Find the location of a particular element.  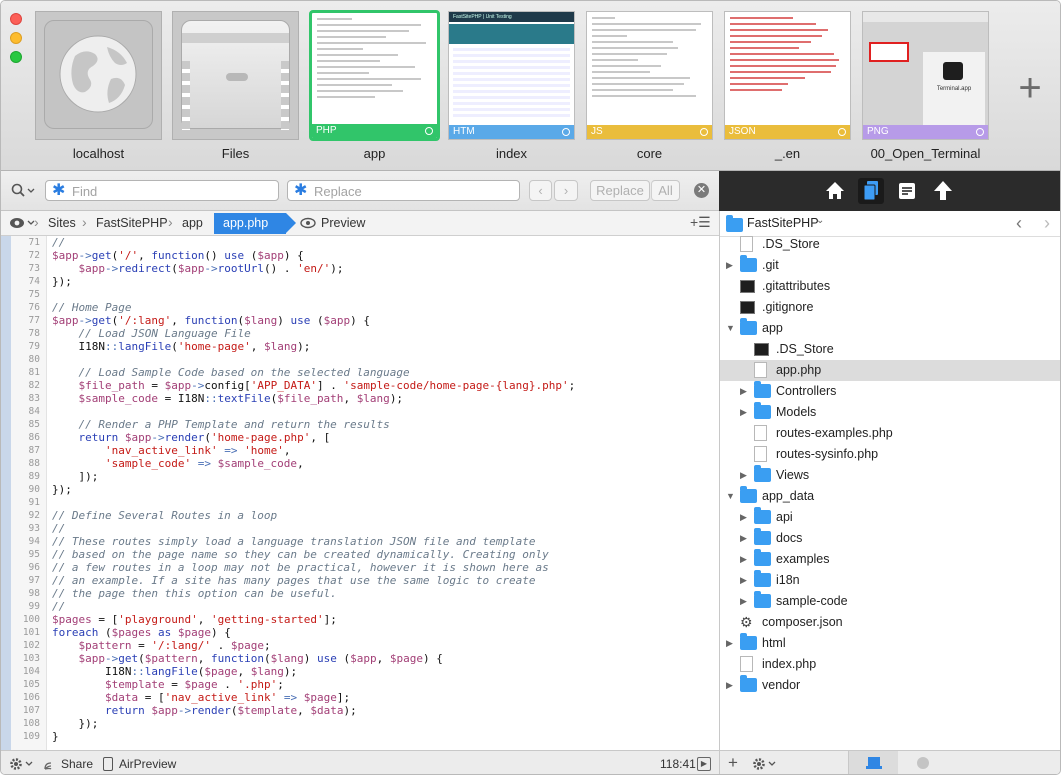

add-file-button: + is located at coordinates (733, 763).